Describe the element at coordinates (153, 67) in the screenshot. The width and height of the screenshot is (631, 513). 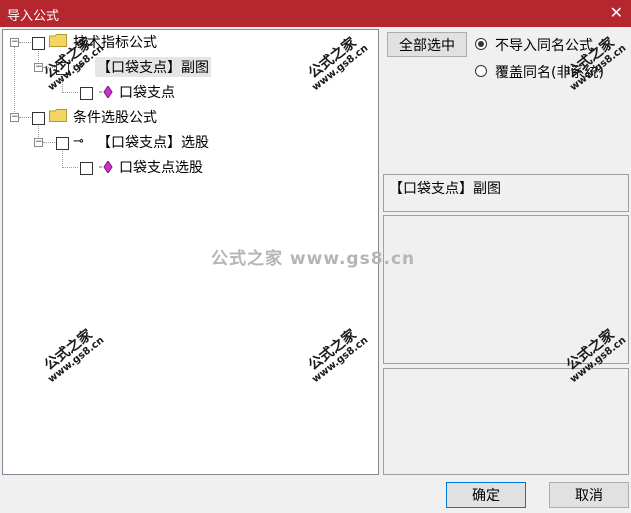
I see `tree-item-label: 【口袋支点】副图` at that location.